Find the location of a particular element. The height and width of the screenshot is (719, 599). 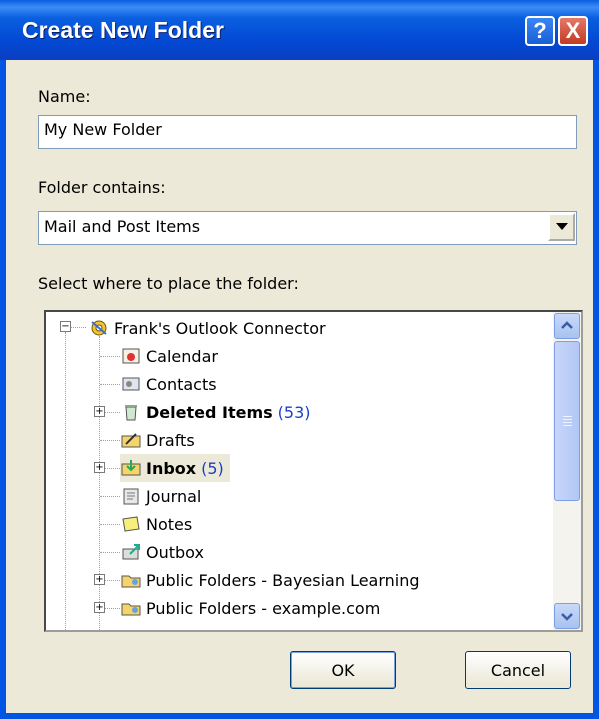

scroll-up-button is located at coordinates (567, 326).